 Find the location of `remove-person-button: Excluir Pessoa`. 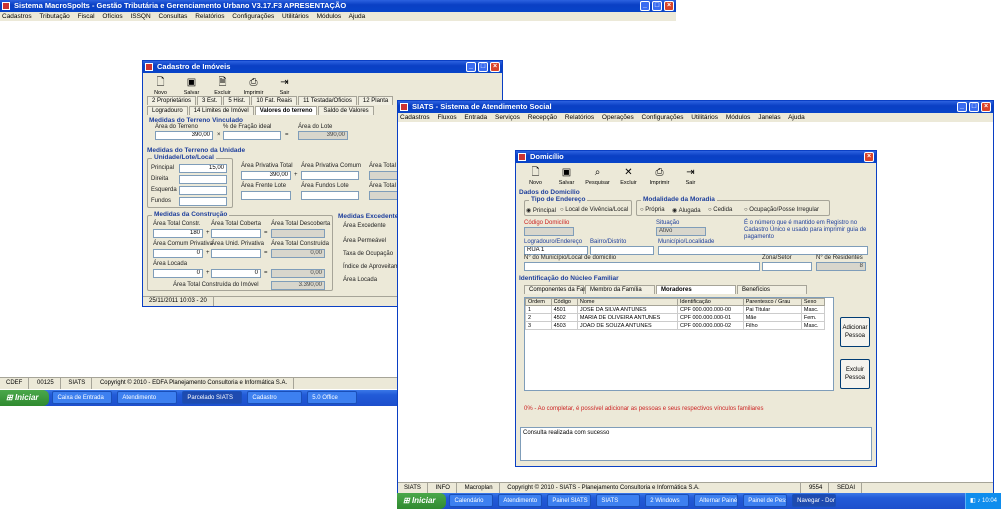

remove-person-button: Excluir Pessoa is located at coordinates (855, 374).